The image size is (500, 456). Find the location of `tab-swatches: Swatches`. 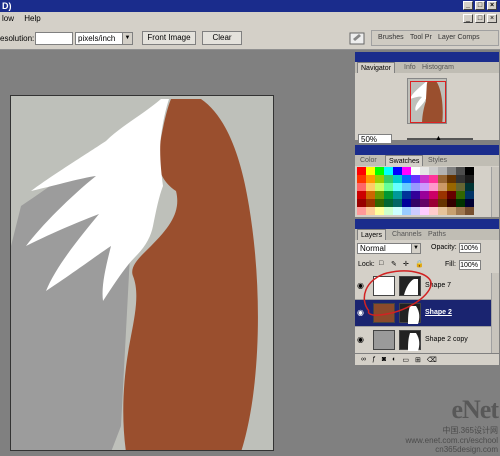

tab-swatches: Swatches is located at coordinates (404, 160).